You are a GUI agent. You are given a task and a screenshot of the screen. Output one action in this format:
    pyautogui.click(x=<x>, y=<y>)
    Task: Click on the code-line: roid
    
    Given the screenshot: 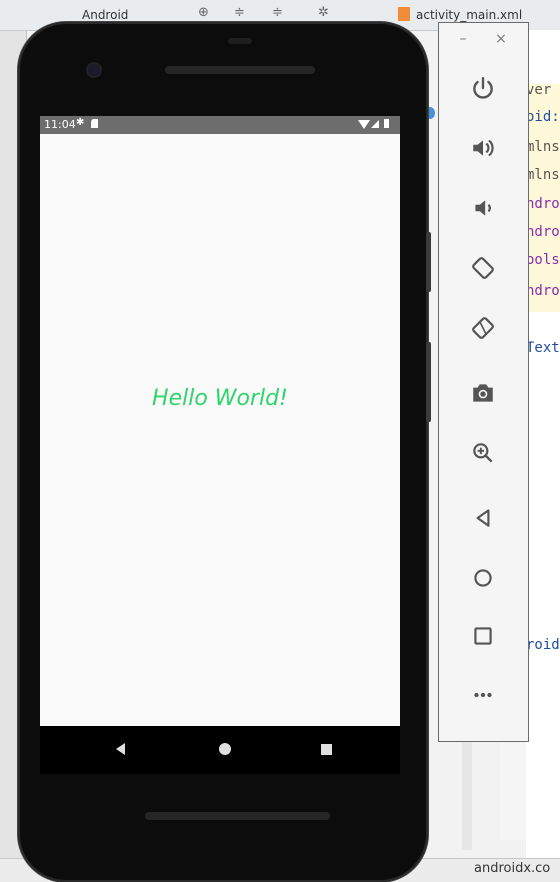 What is the action you would take?
    pyautogui.click(x=543, y=645)
    